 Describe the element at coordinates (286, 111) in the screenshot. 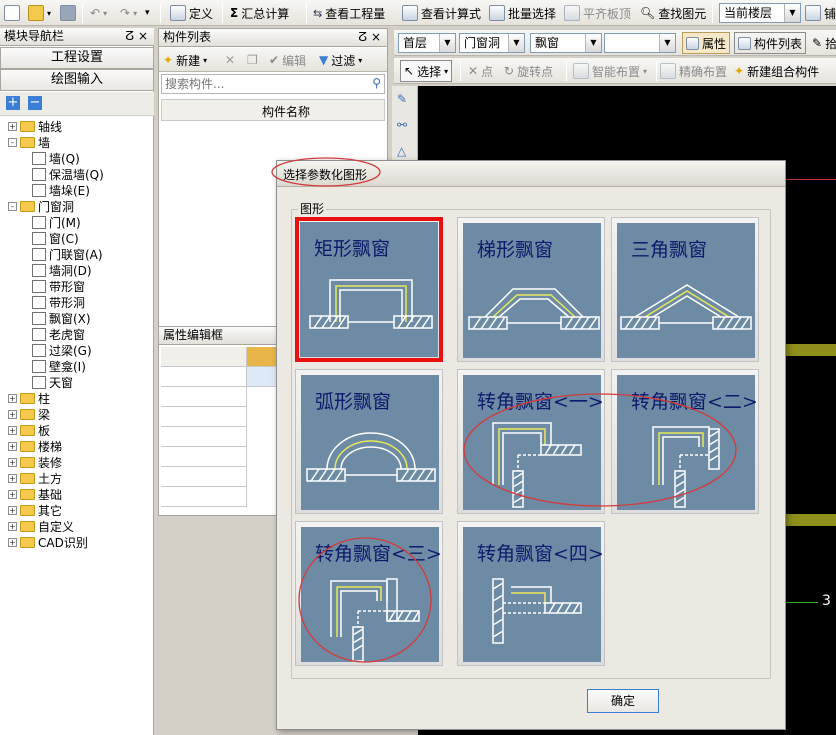

I see `column-name-header: 构件名称` at that location.